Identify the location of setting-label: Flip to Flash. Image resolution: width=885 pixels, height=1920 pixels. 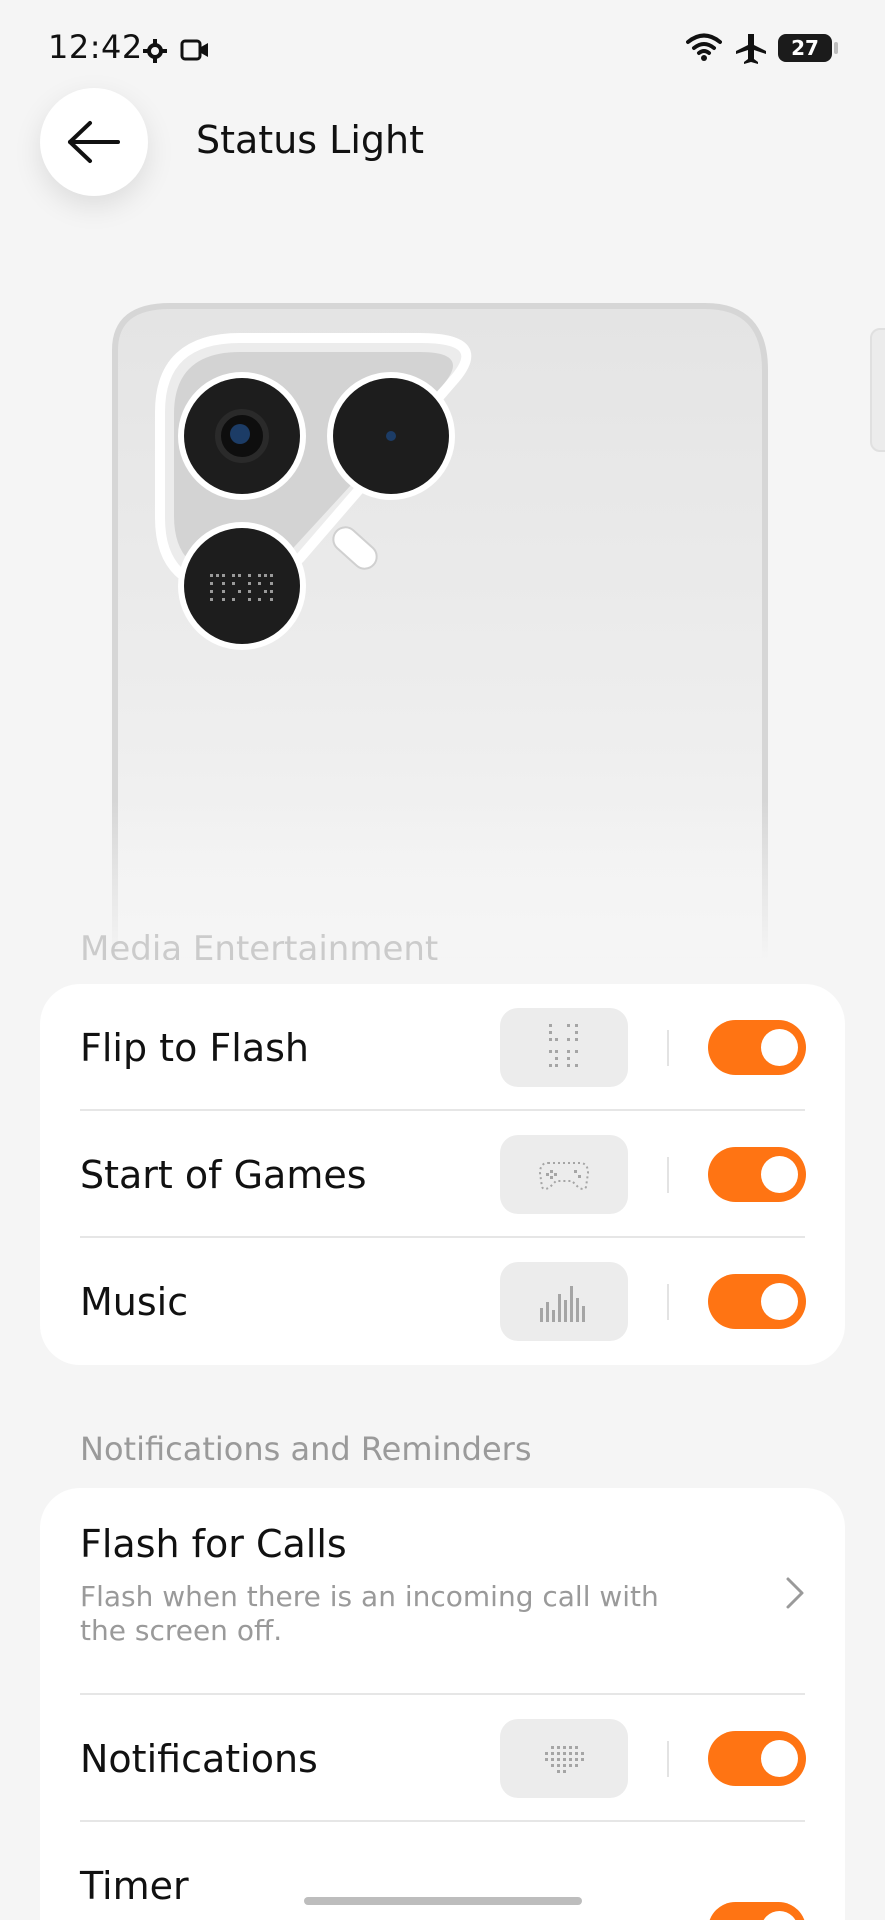
(194, 1047).